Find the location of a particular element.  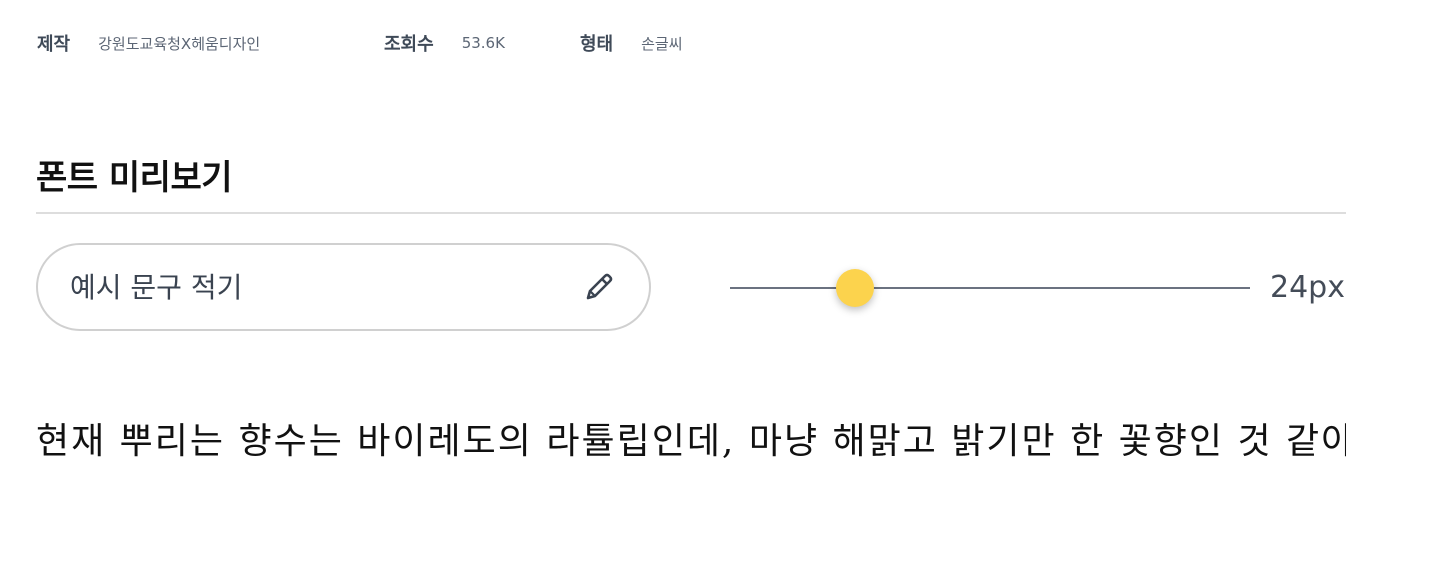

section-title: 폰트 미리보기 is located at coordinates (134, 178).